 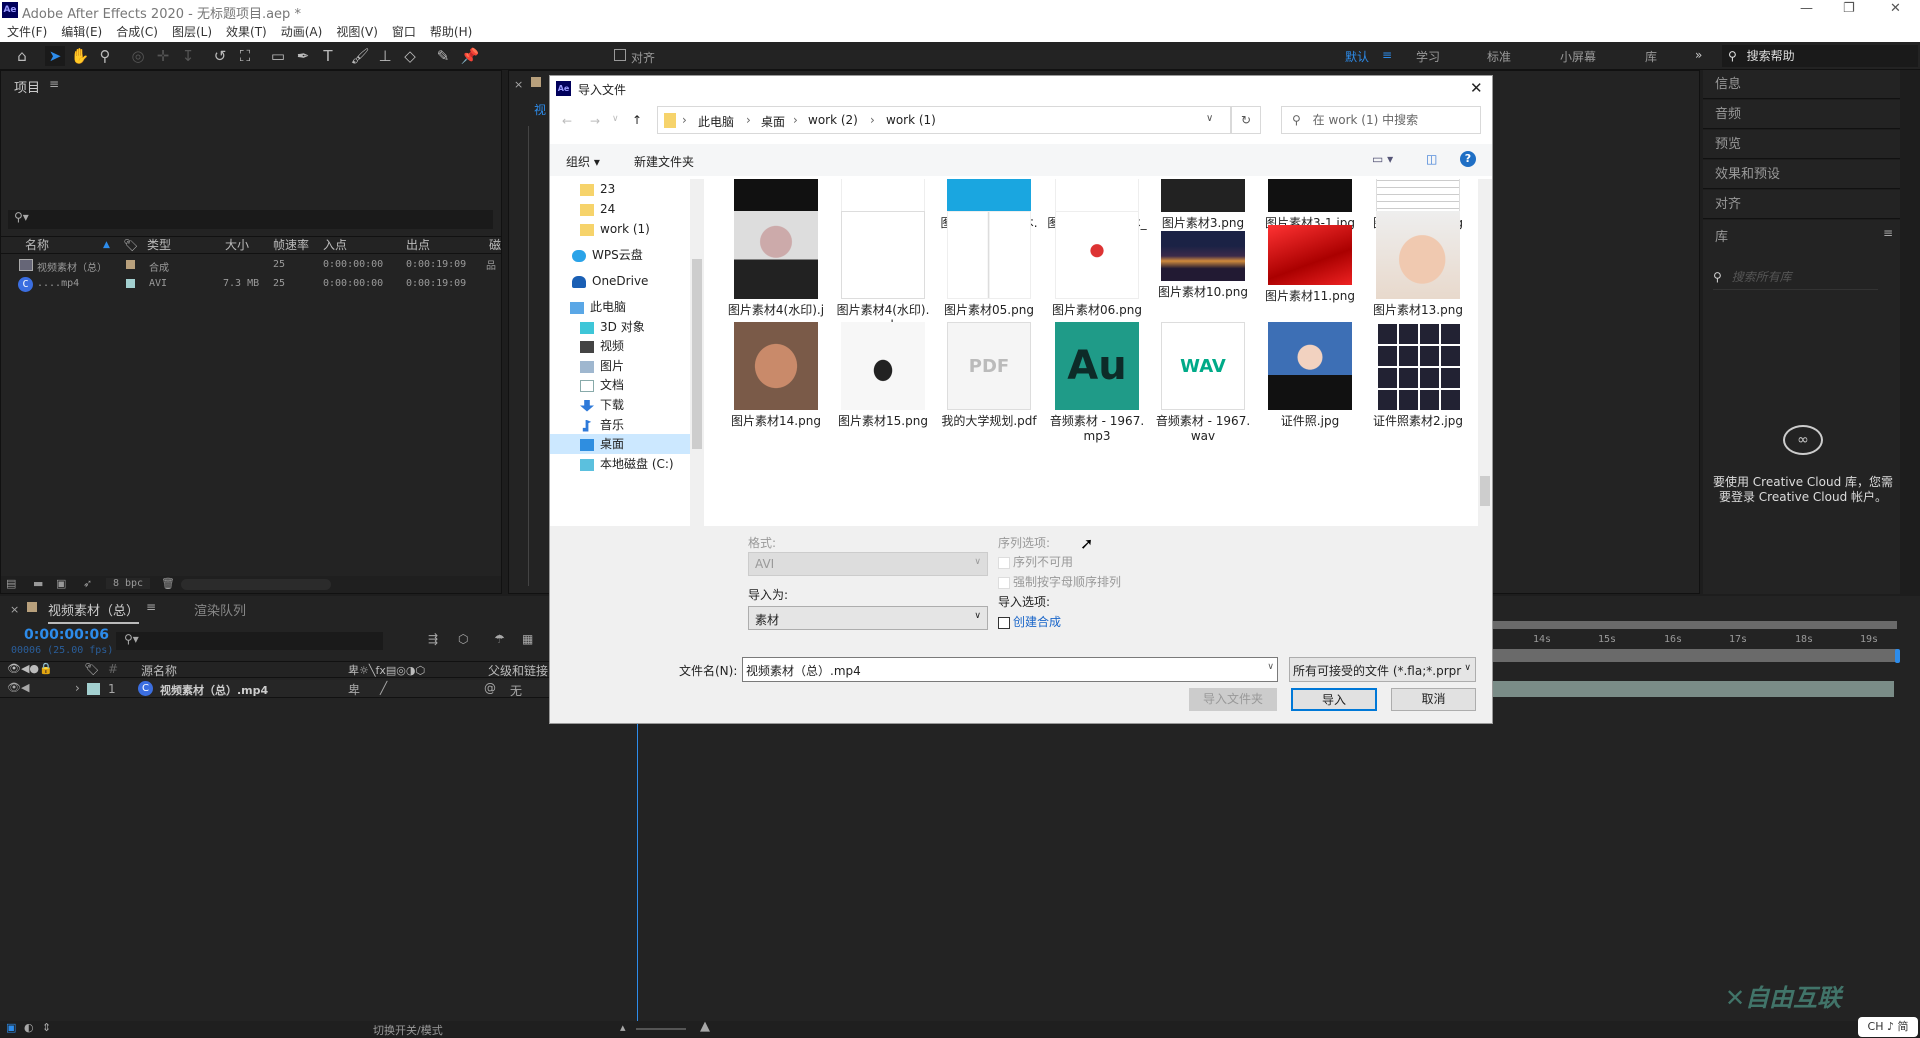 I want to click on view-options-icon: ▭ ▾, so click(x=1382, y=159).